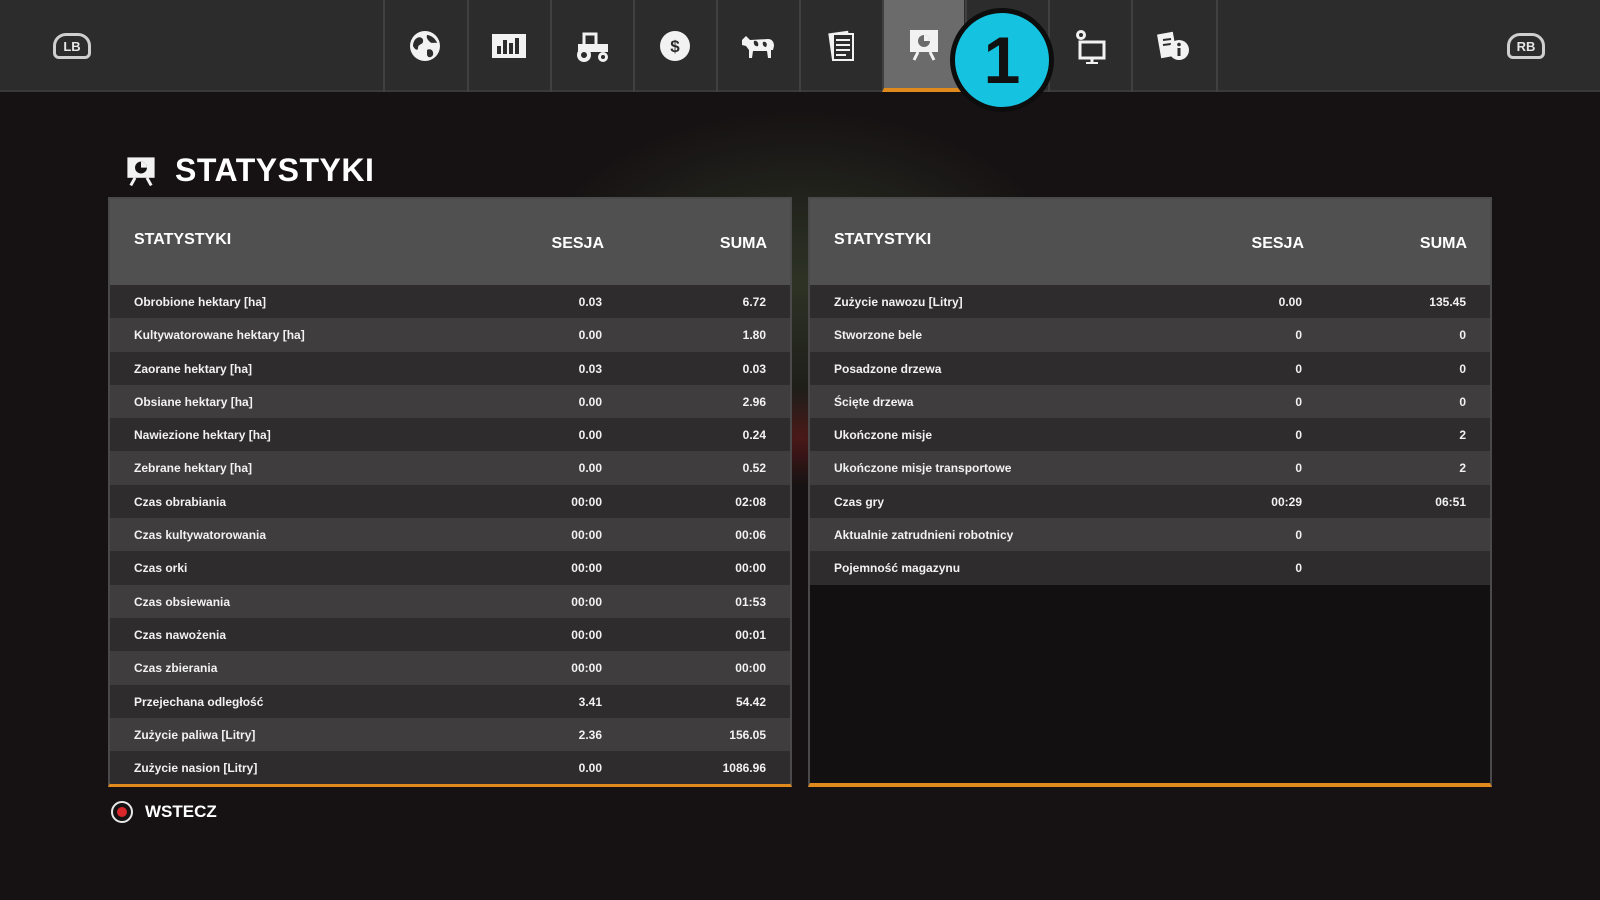  I want to click on total-value: 0.03, so click(754, 368).